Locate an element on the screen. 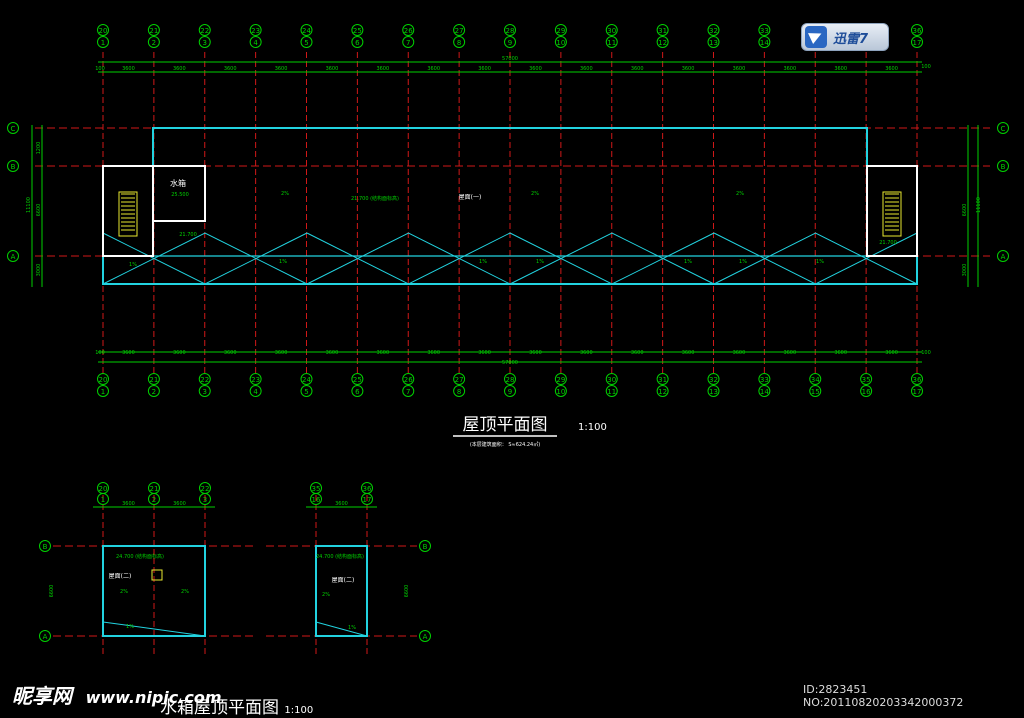 The width and height of the screenshot is (1024, 718). bottom-axis-outer-2-label: 21 is located at coordinates (153, 380).